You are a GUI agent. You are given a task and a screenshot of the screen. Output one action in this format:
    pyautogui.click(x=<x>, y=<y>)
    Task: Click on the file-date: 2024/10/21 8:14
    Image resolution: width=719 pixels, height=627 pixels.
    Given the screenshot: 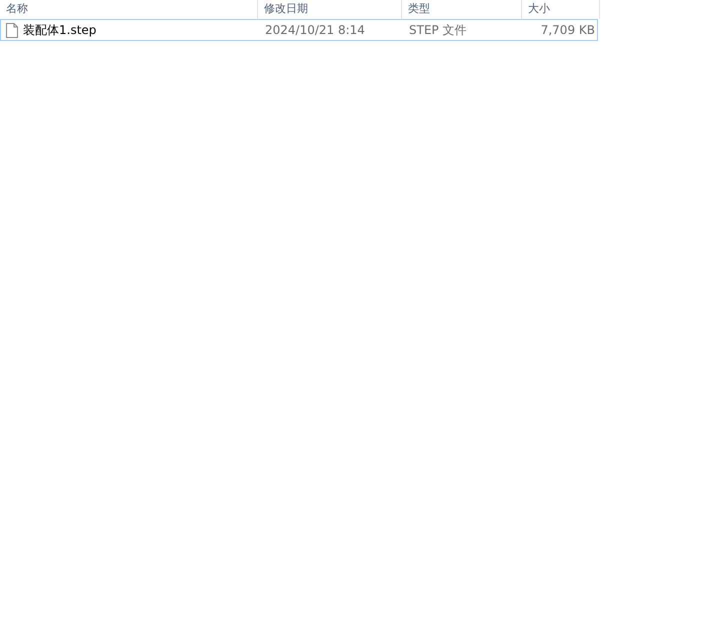 What is the action you would take?
    pyautogui.click(x=315, y=30)
    